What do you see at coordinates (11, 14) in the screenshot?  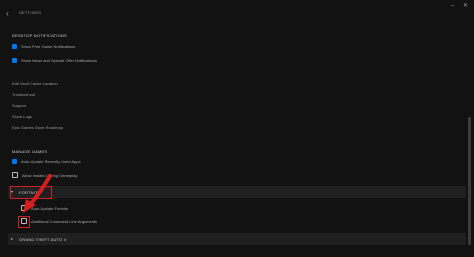 I see `chevron-left-icon: ‹` at bounding box center [11, 14].